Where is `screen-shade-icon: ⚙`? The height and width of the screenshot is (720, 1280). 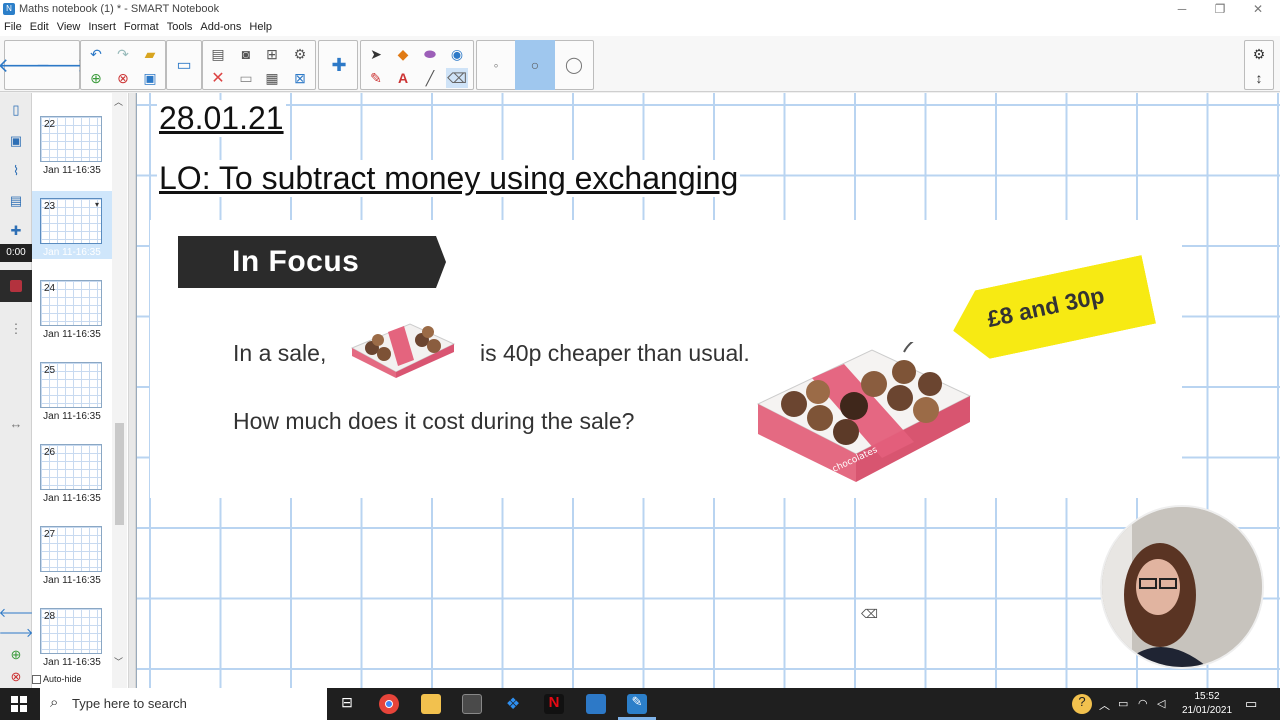
screen-shade-icon: ⚙ is located at coordinates (300, 54).